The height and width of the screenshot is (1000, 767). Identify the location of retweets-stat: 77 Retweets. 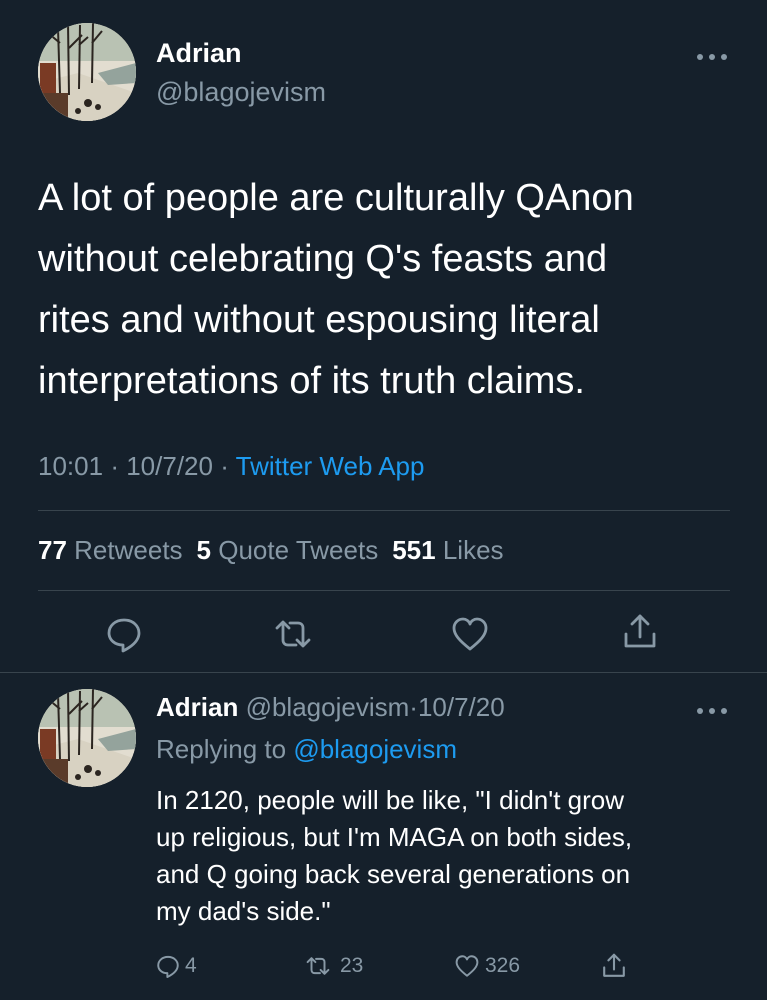
(110, 550).